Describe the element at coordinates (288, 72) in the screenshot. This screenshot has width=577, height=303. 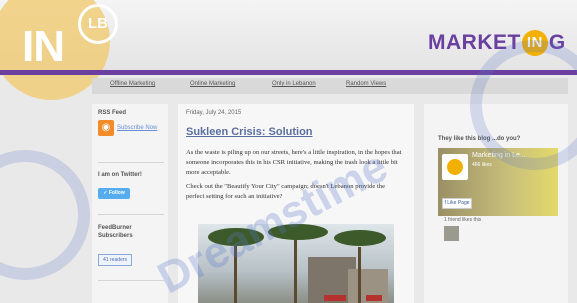
I see `header-stripe` at that location.